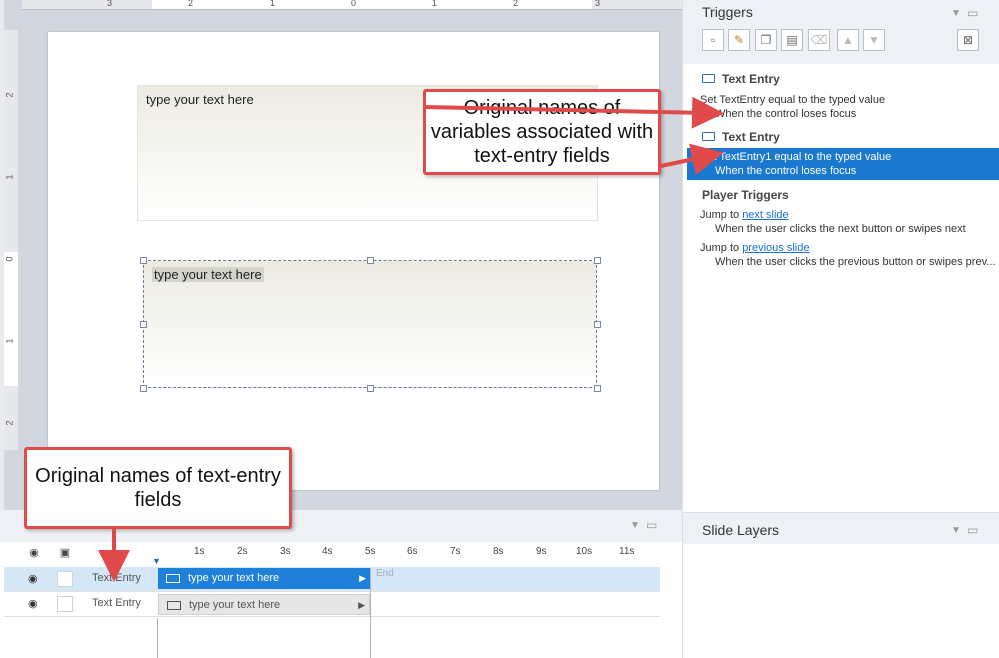 Image resolution: width=999 pixels, height=658 pixels. What do you see at coordinates (874, 40) in the screenshot?
I see `move-down-icon: ▼` at bounding box center [874, 40].